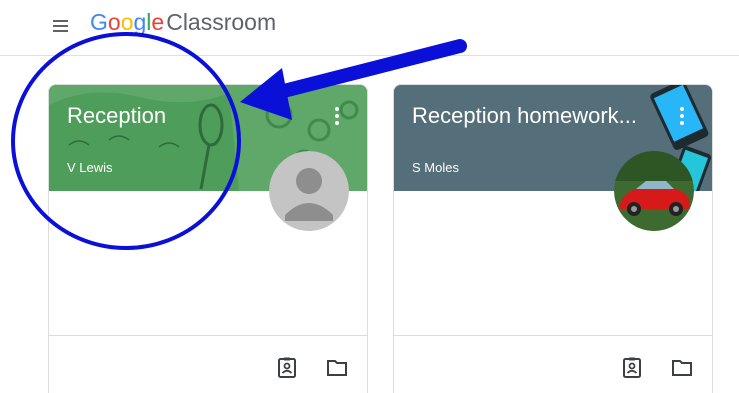 This screenshot has height=393, width=739. Describe the element at coordinates (99, 22) in the screenshot. I see `google-logo-letter: G` at that location.